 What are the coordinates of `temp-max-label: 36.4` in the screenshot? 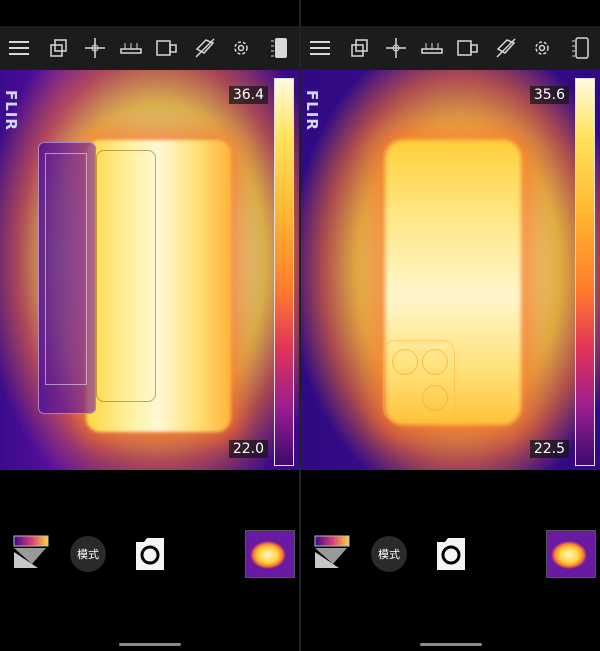 It's located at (248, 95).